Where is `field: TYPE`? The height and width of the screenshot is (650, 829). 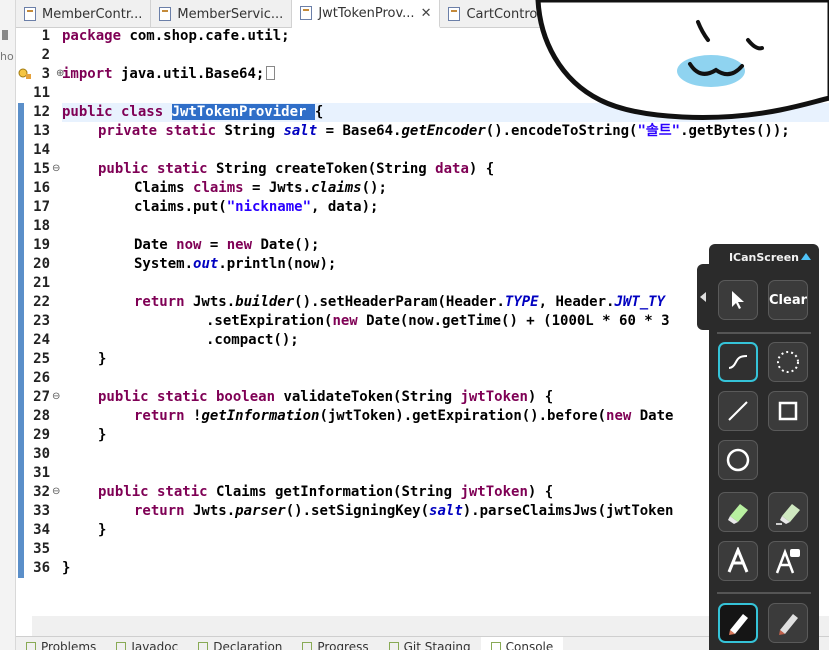 field: TYPE is located at coordinates (521, 302).